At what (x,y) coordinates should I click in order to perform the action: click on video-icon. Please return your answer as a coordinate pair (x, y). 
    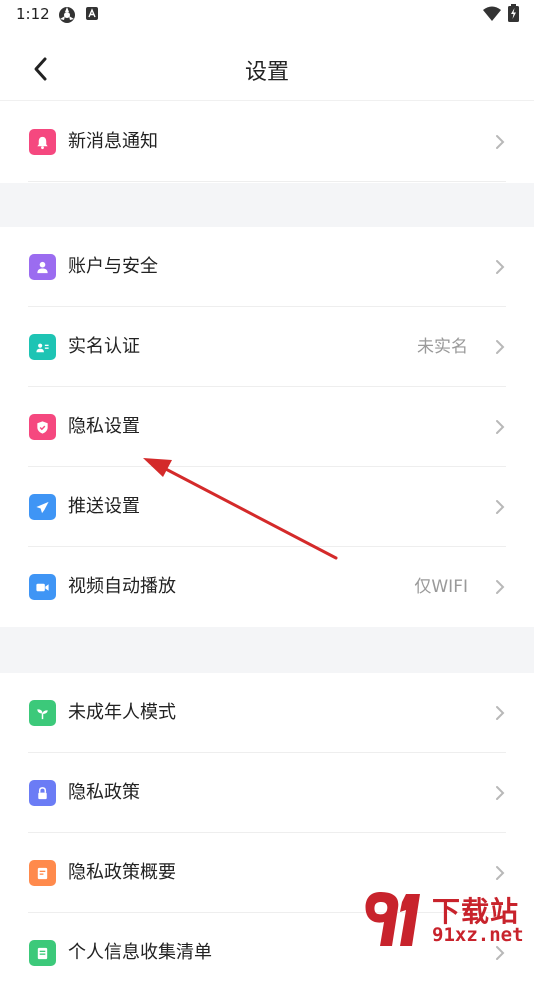
    Looking at the image, I should click on (42, 587).